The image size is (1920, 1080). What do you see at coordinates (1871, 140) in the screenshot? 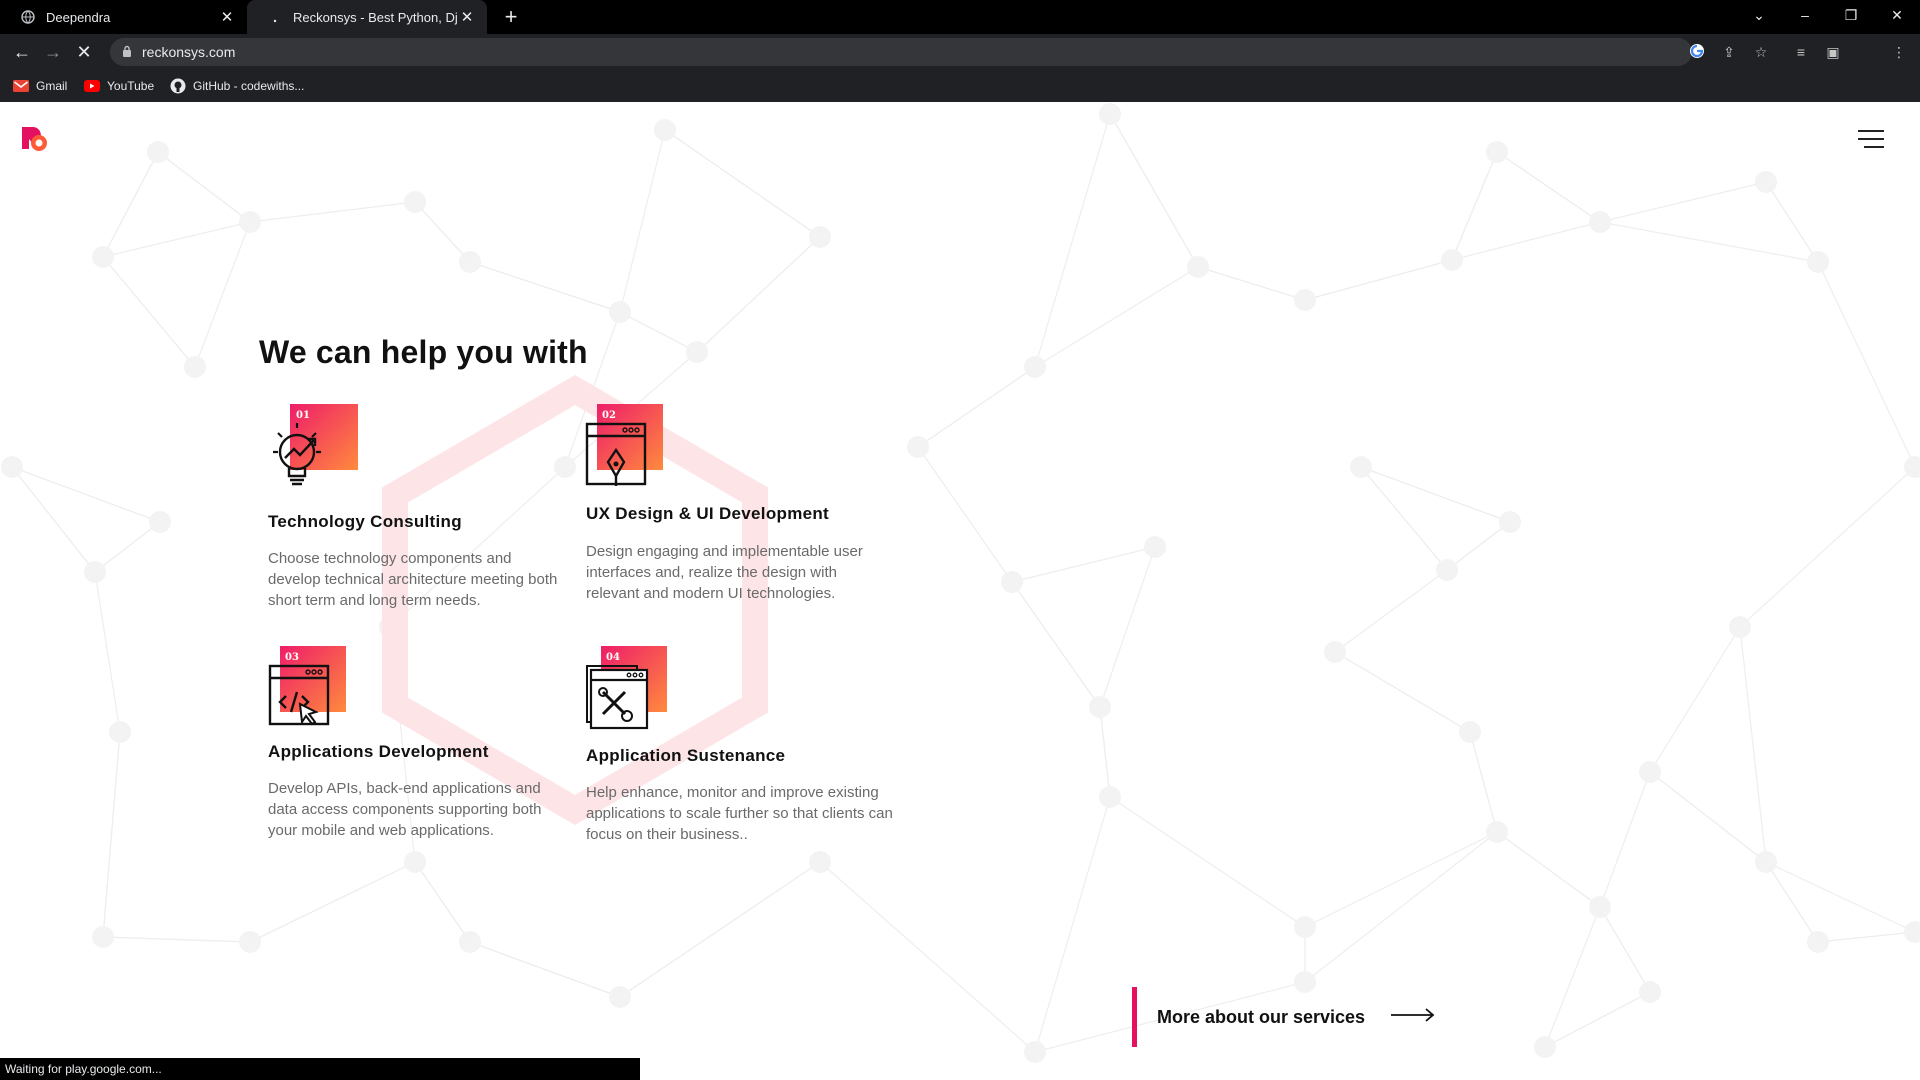
I see `menu-icon` at bounding box center [1871, 140].